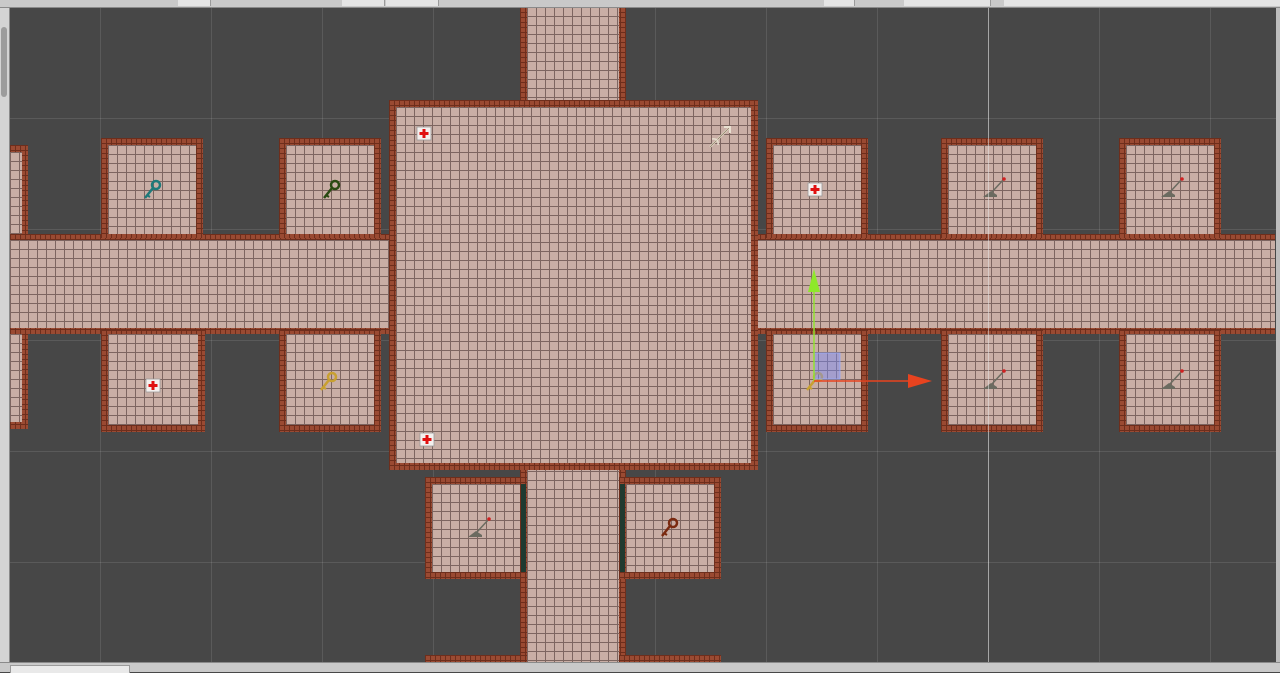 The image size is (1280, 673). Describe the element at coordinates (920, 381) in the screenshot. I see `x-arrow-icon` at that location.